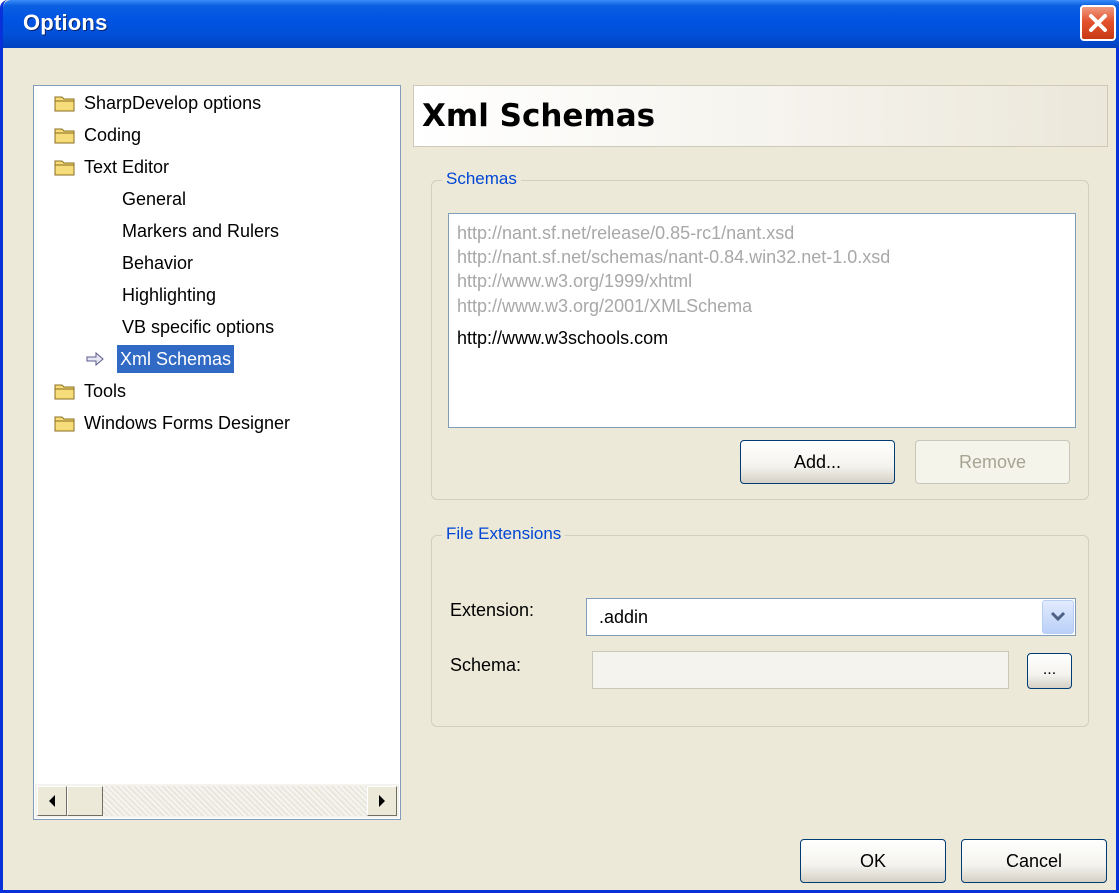 This screenshot has width=1119, height=893. Describe the element at coordinates (127, 167) in the screenshot. I see `tree-item-label: Text Editor` at that location.